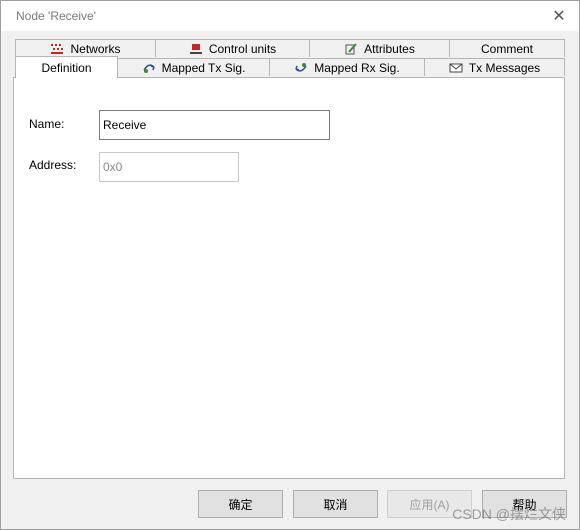  I want to click on tab-networks: Networks, so click(85, 48).